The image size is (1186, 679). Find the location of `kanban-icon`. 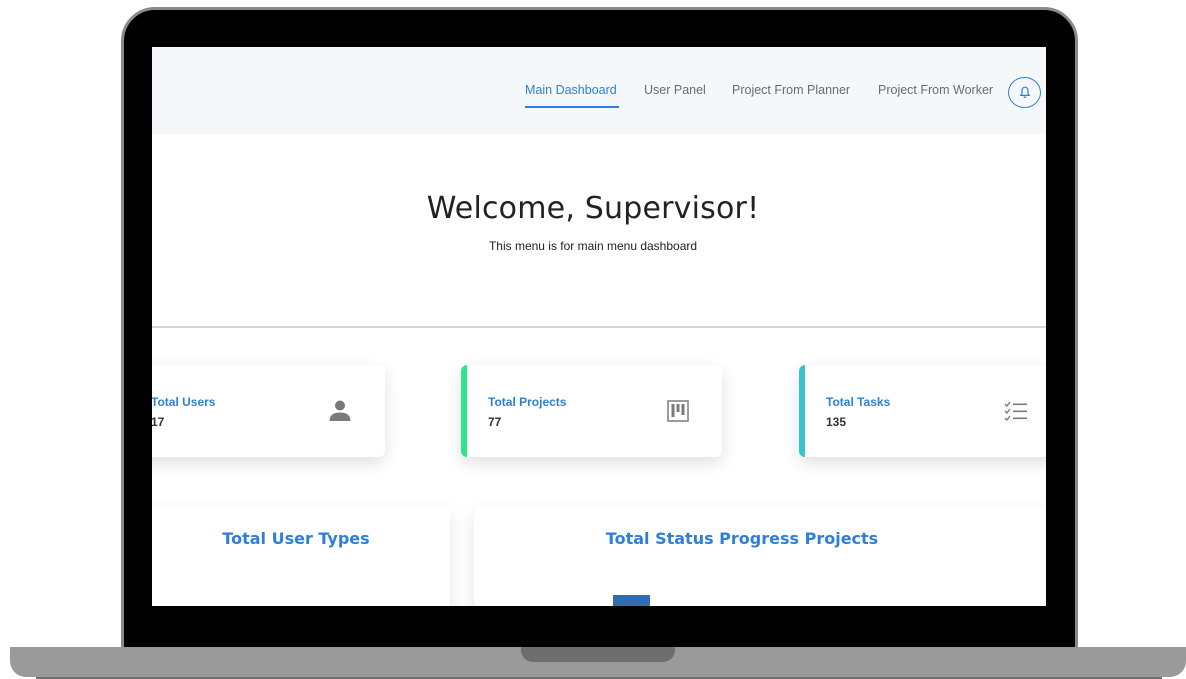

kanban-icon is located at coordinates (678, 411).